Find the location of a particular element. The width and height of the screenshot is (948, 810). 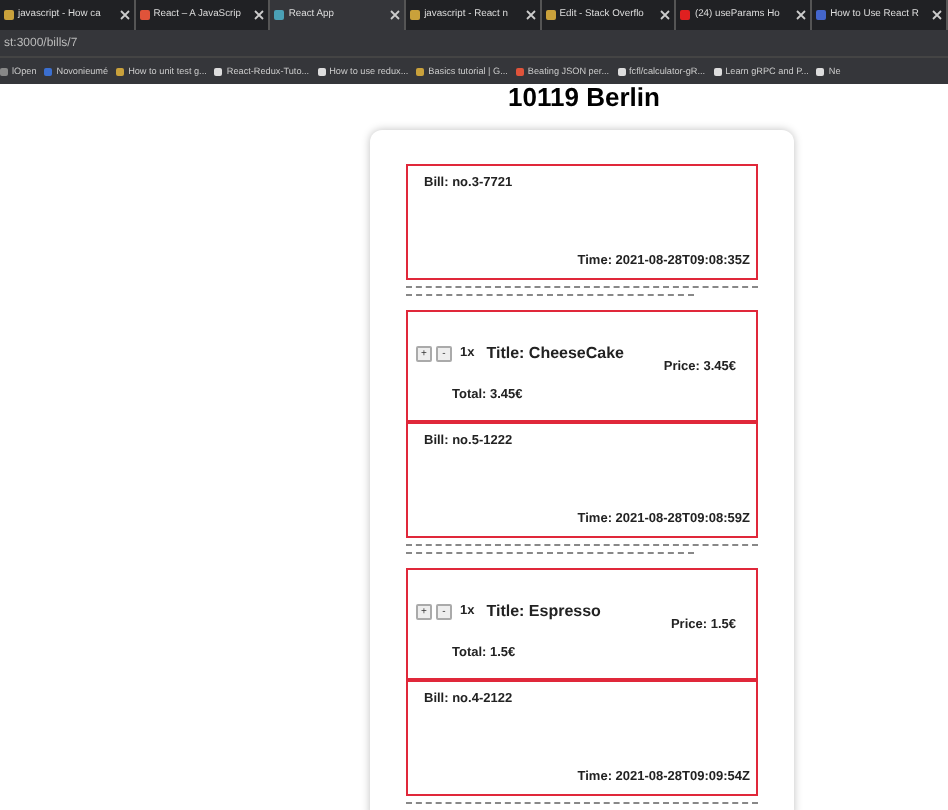

page-title: 10119 Berlin is located at coordinates (584, 98).